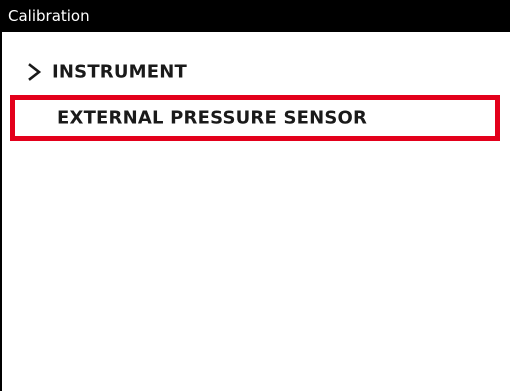 The image size is (510, 391). What do you see at coordinates (49, 16) in the screenshot?
I see `page-title: Calibration` at bounding box center [49, 16].